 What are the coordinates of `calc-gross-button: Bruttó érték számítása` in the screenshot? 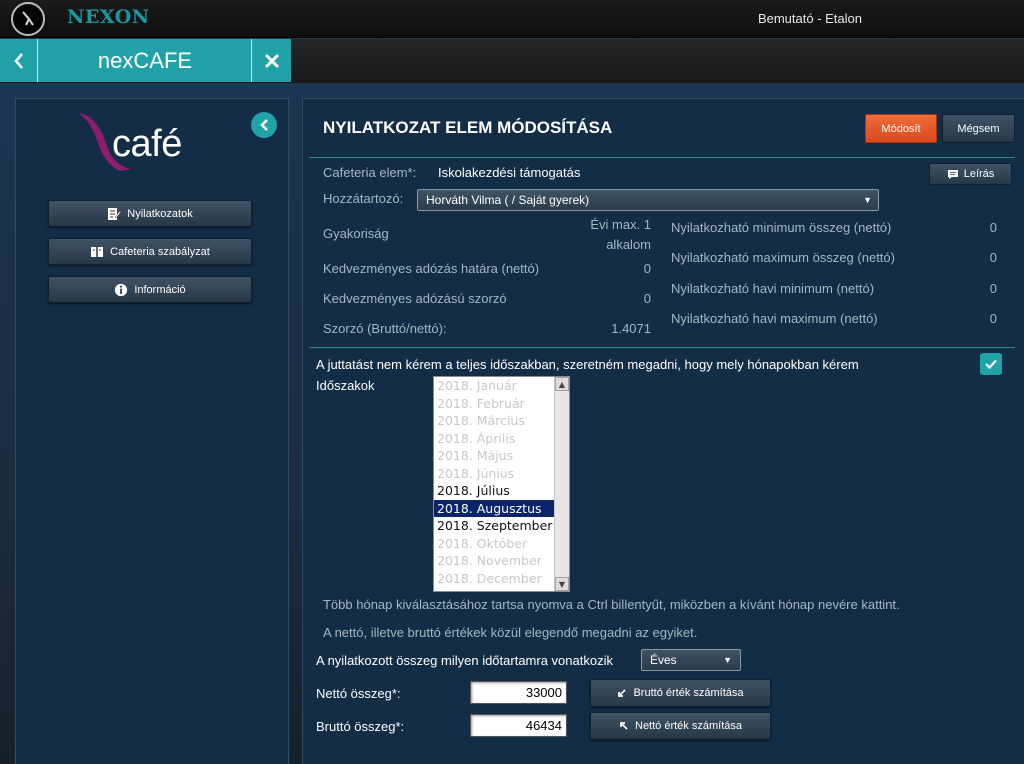 It's located at (680, 693).